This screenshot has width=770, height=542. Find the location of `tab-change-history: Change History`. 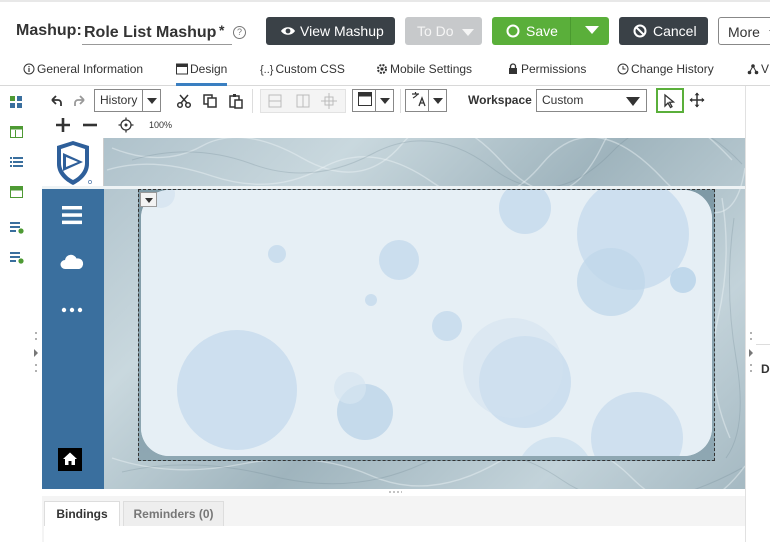

tab-change-history: Change History is located at coordinates (665, 74).